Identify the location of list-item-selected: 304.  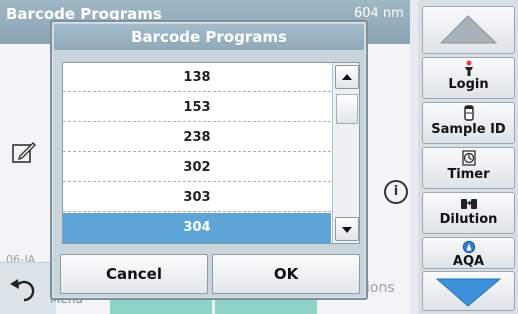
(197, 228).